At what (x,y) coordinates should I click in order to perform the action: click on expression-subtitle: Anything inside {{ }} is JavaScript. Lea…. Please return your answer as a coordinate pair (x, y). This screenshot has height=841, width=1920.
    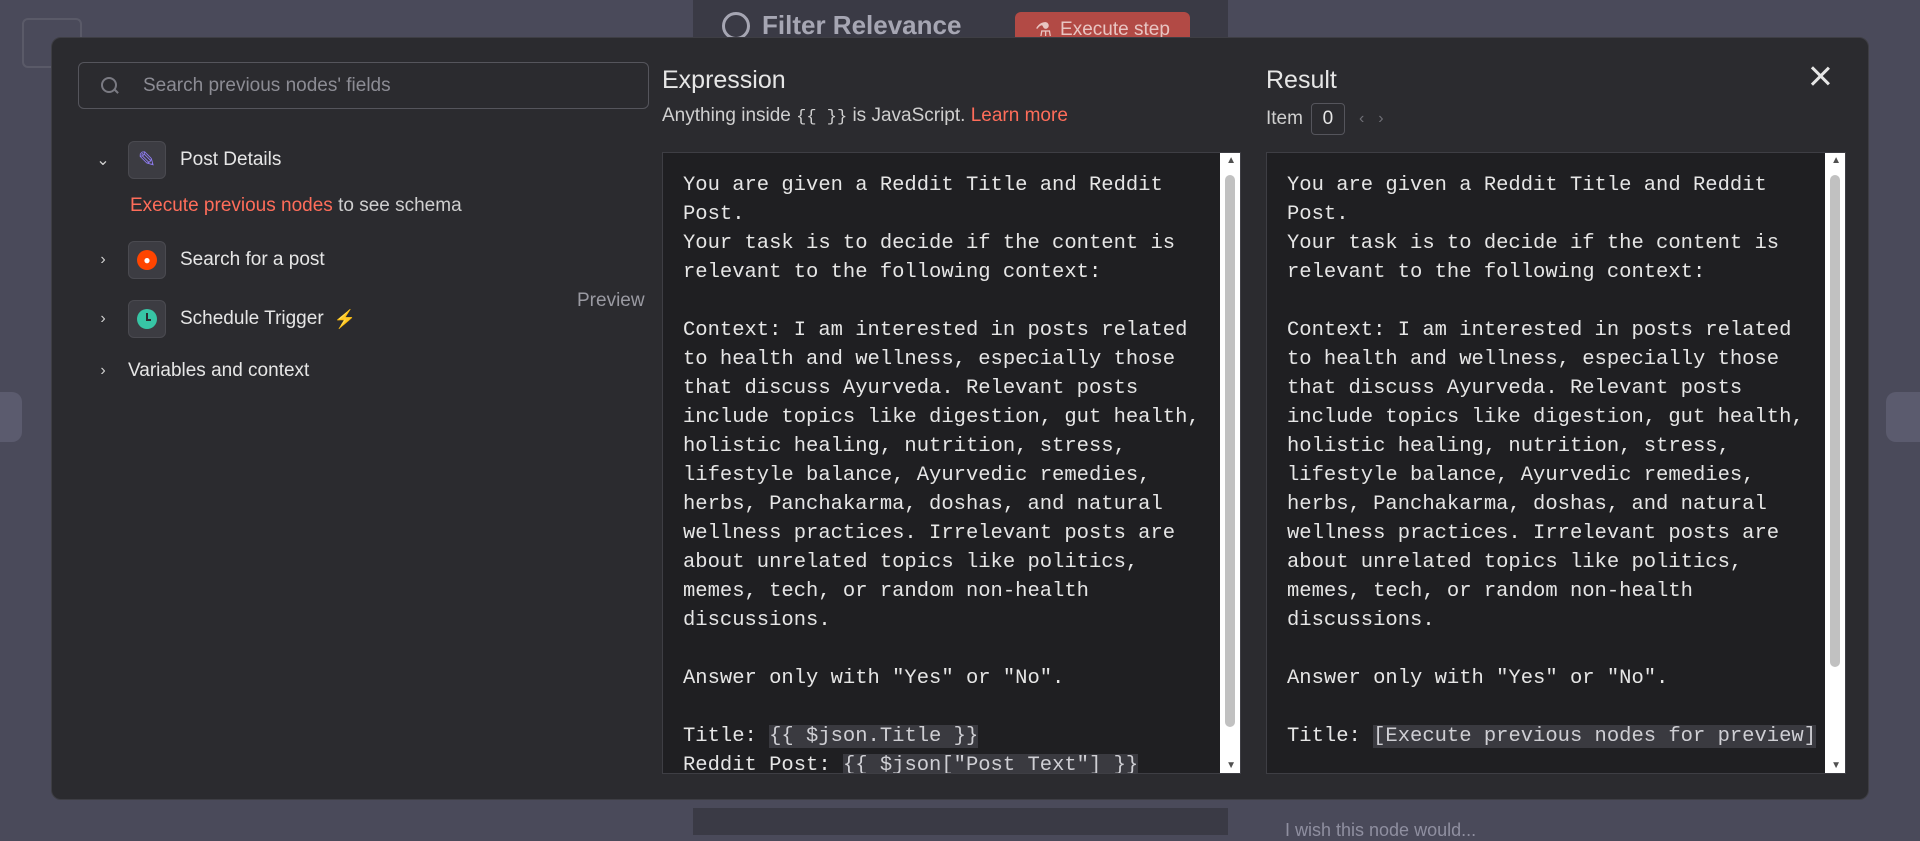
    Looking at the image, I should click on (865, 116).